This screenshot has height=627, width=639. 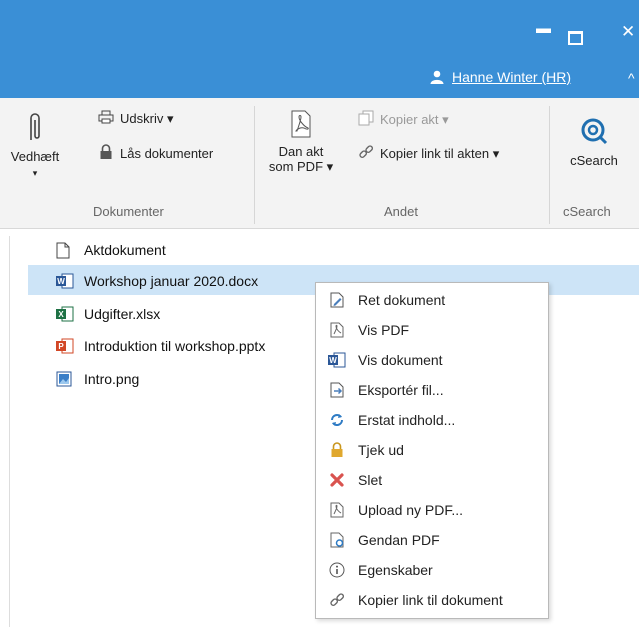 I want to click on word-file-icon: W, so click(x=65, y=281).